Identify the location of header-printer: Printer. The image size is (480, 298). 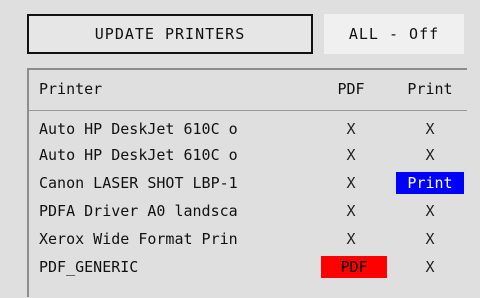
(71, 89).